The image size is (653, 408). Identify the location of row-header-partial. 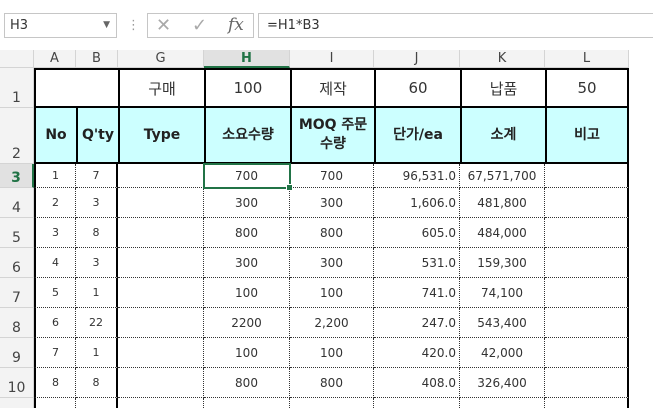
(17, 403).